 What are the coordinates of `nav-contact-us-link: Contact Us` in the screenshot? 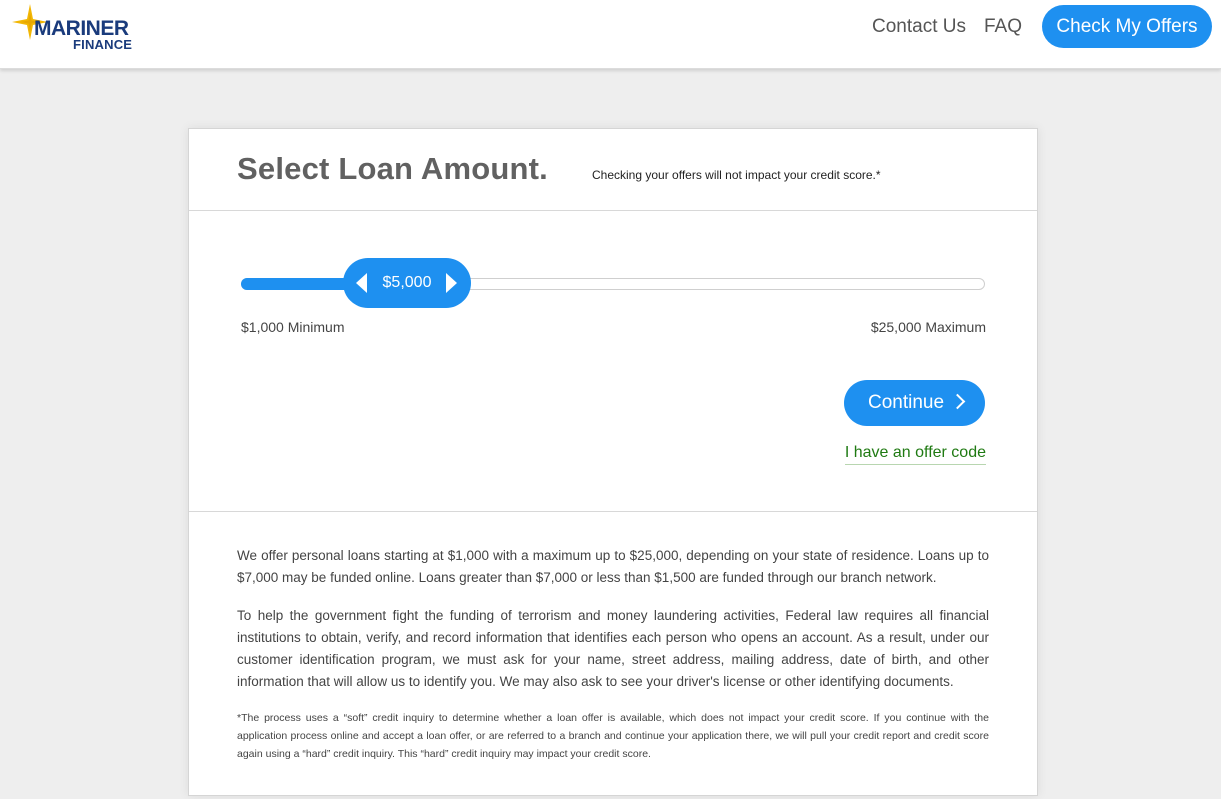 It's located at (919, 27).